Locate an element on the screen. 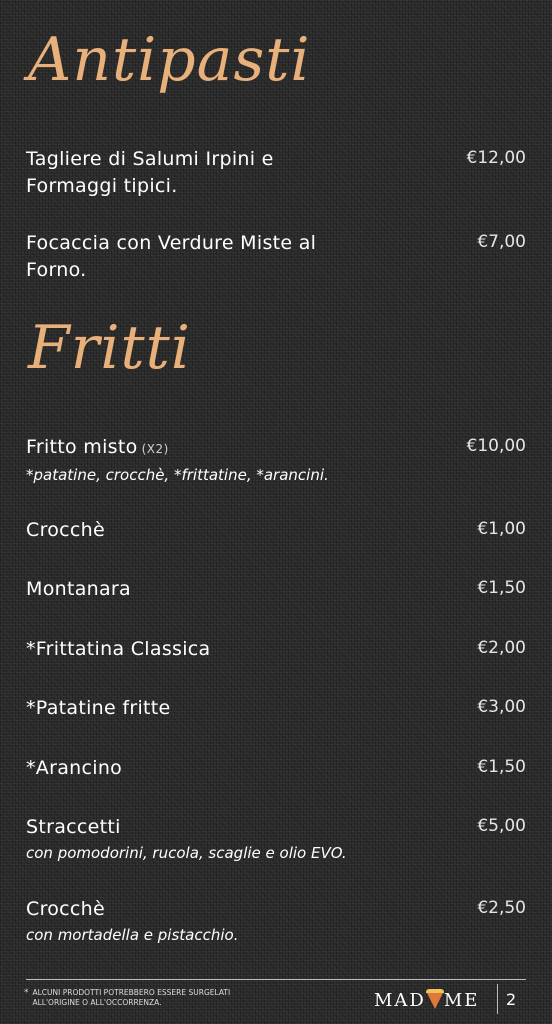  page-number: 2 is located at coordinates (511, 999).